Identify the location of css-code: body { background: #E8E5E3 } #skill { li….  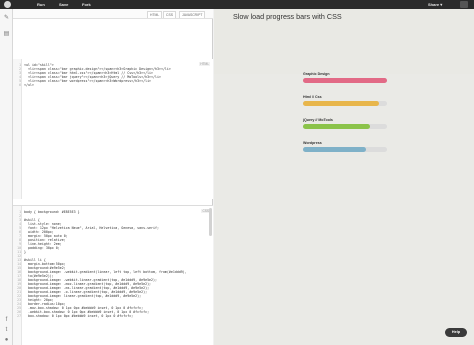
(112, 264).